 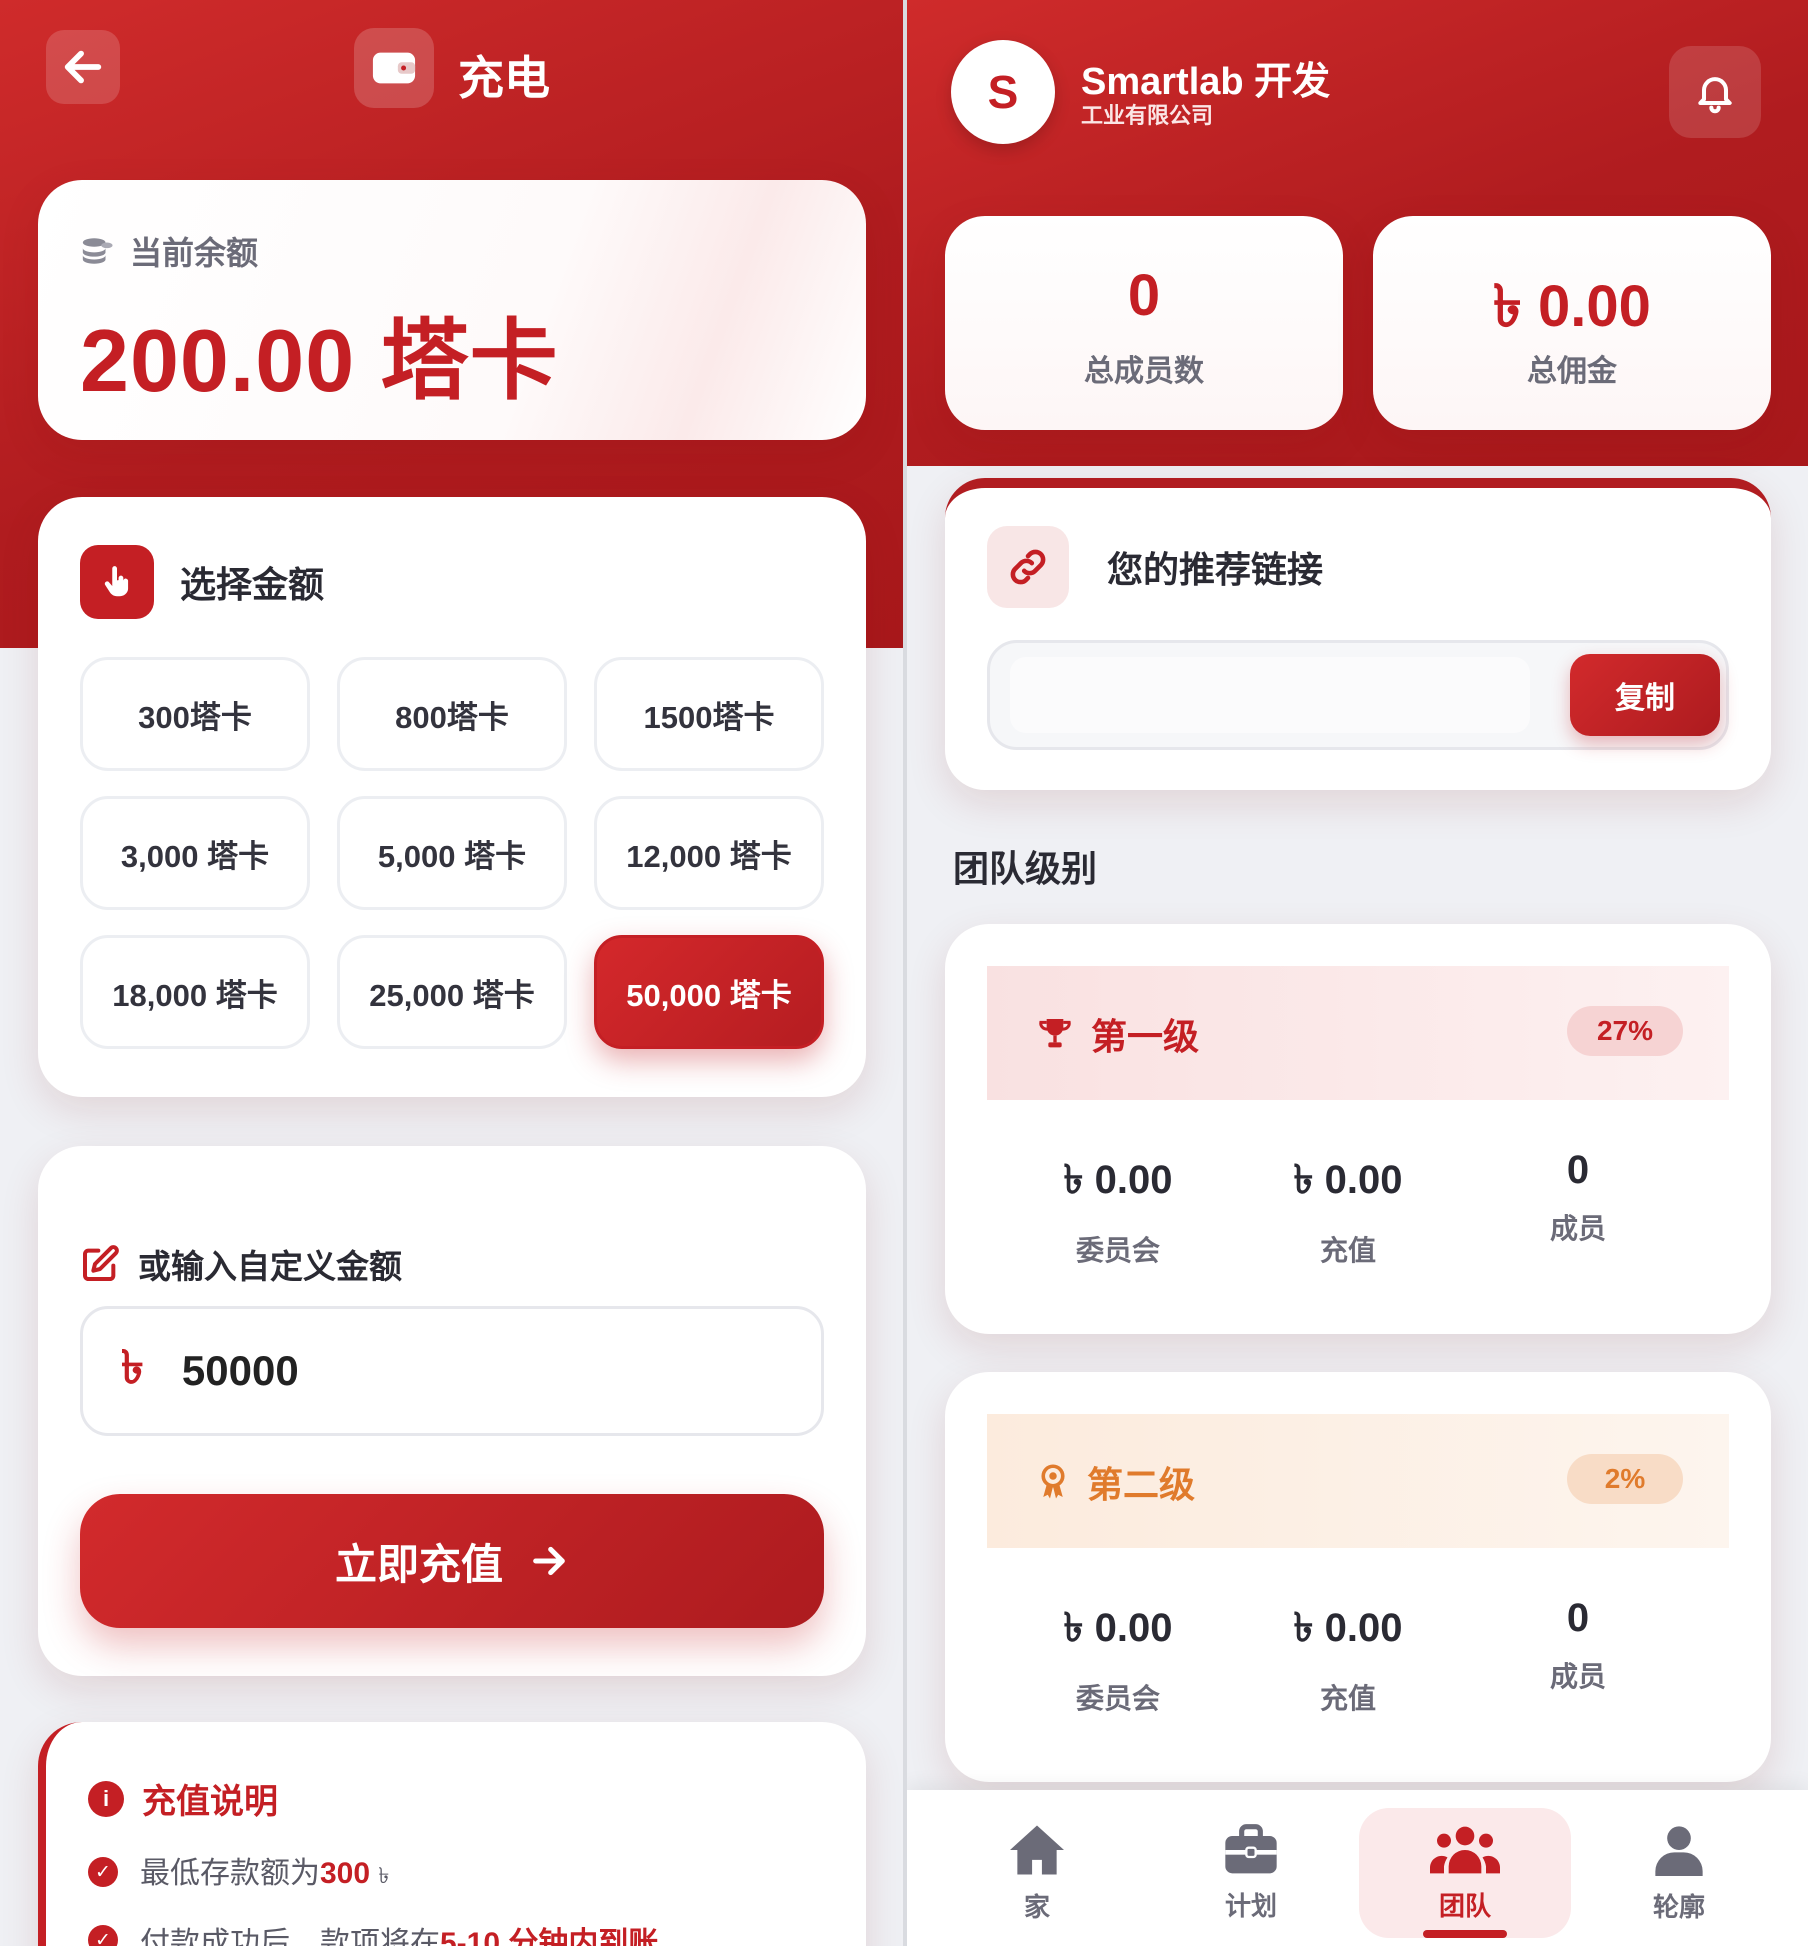 I want to click on recharge-now-button: 立即充值, so click(x=452, y=1561).